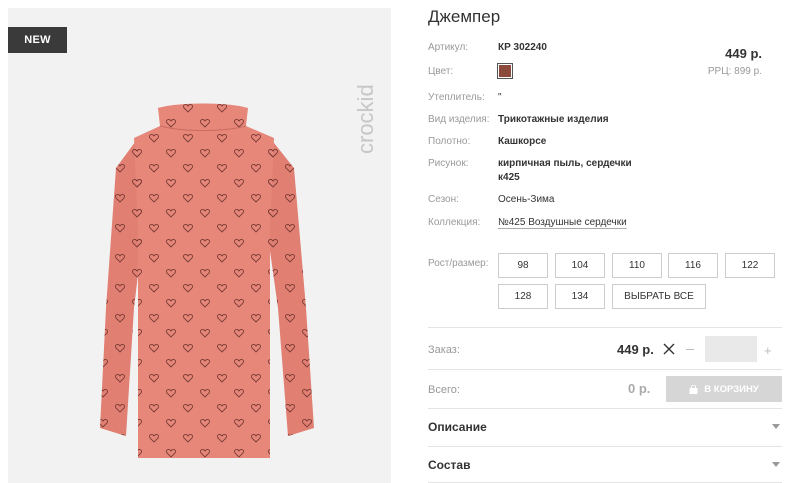 This screenshot has height=483, width=800. I want to click on brand-logo: crockid, so click(365, 119).